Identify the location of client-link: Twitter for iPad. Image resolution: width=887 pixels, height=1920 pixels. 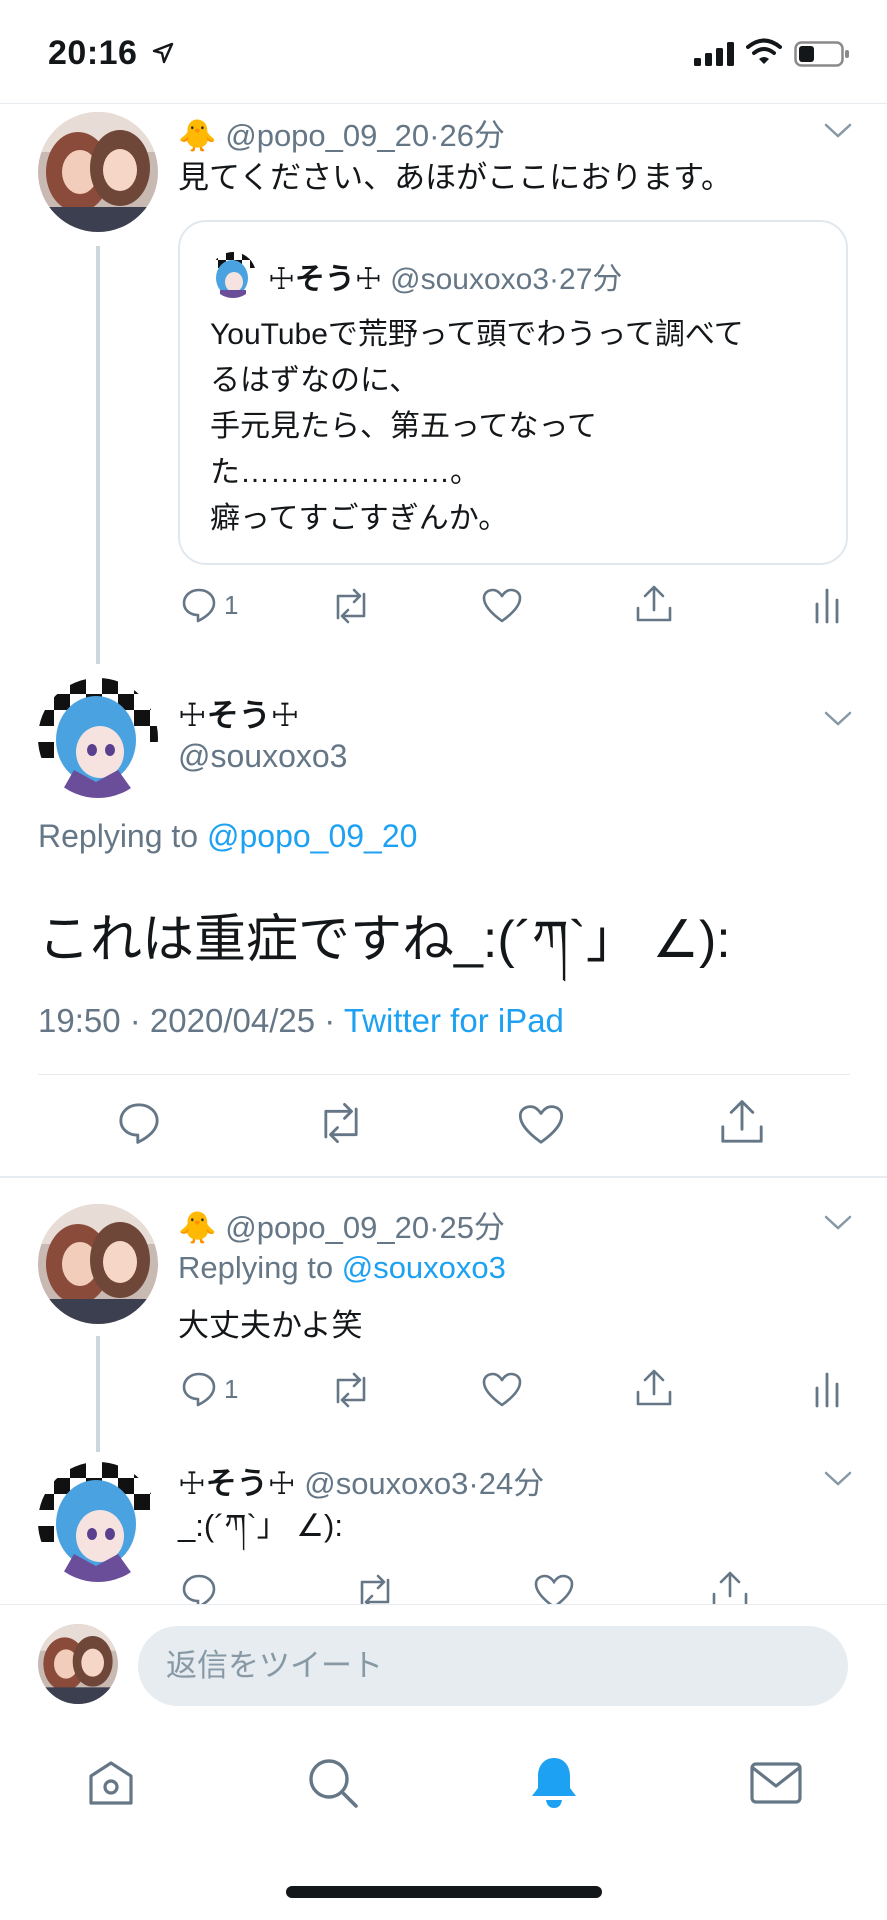
(454, 1020).